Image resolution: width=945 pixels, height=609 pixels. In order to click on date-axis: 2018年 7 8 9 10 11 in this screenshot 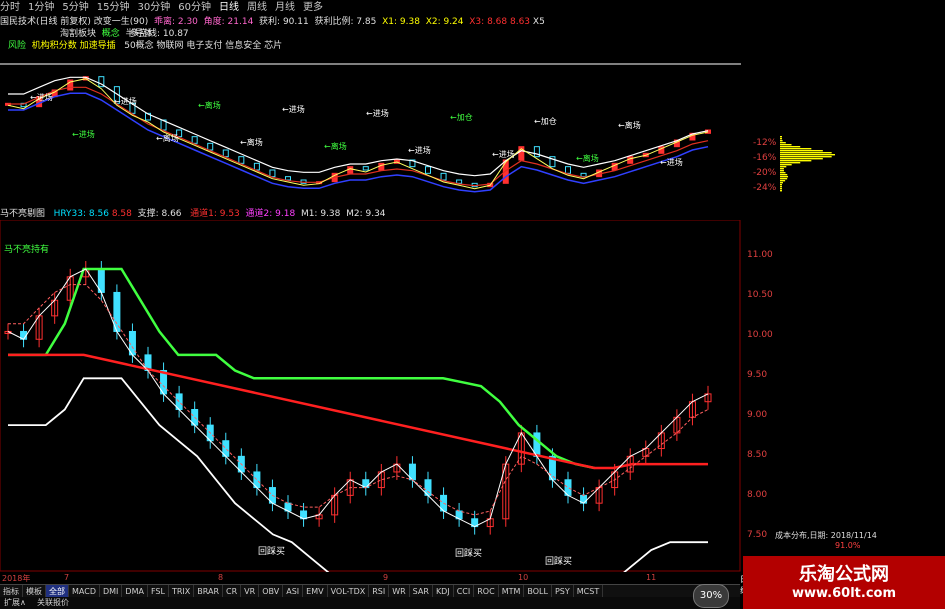, I will do `click(370, 578)`.